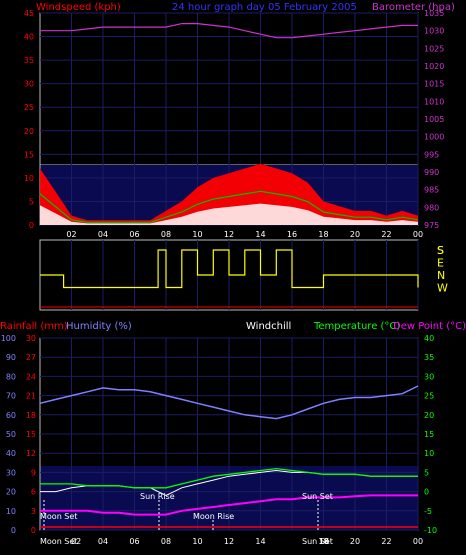 This screenshot has height=555, width=466. What do you see at coordinates (11, 472) in the screenshot?
I see `humidity-tick: 30` at bounding box center [11, 472].